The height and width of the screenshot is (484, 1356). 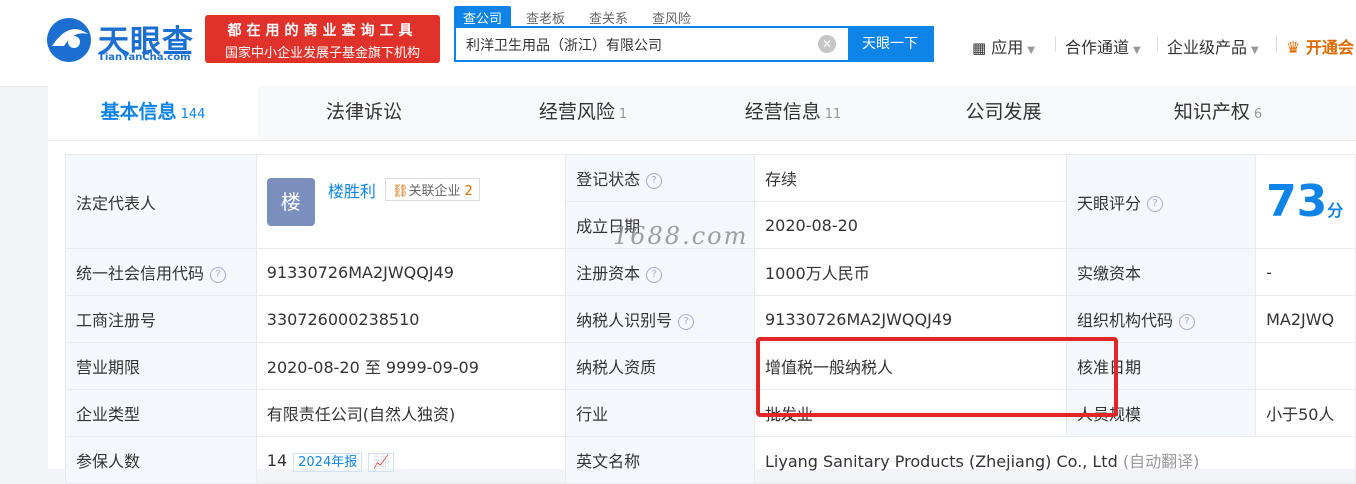 I want to click on tab-risk: 经营风险 1, so click(x=583, y=113).